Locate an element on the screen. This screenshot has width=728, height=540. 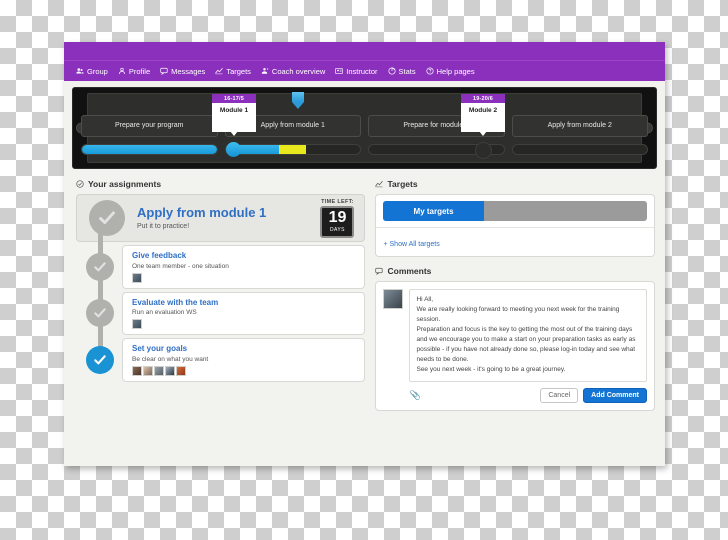
step-card: Set your goals Be clear on what you want is located at coordinates (244, 360).